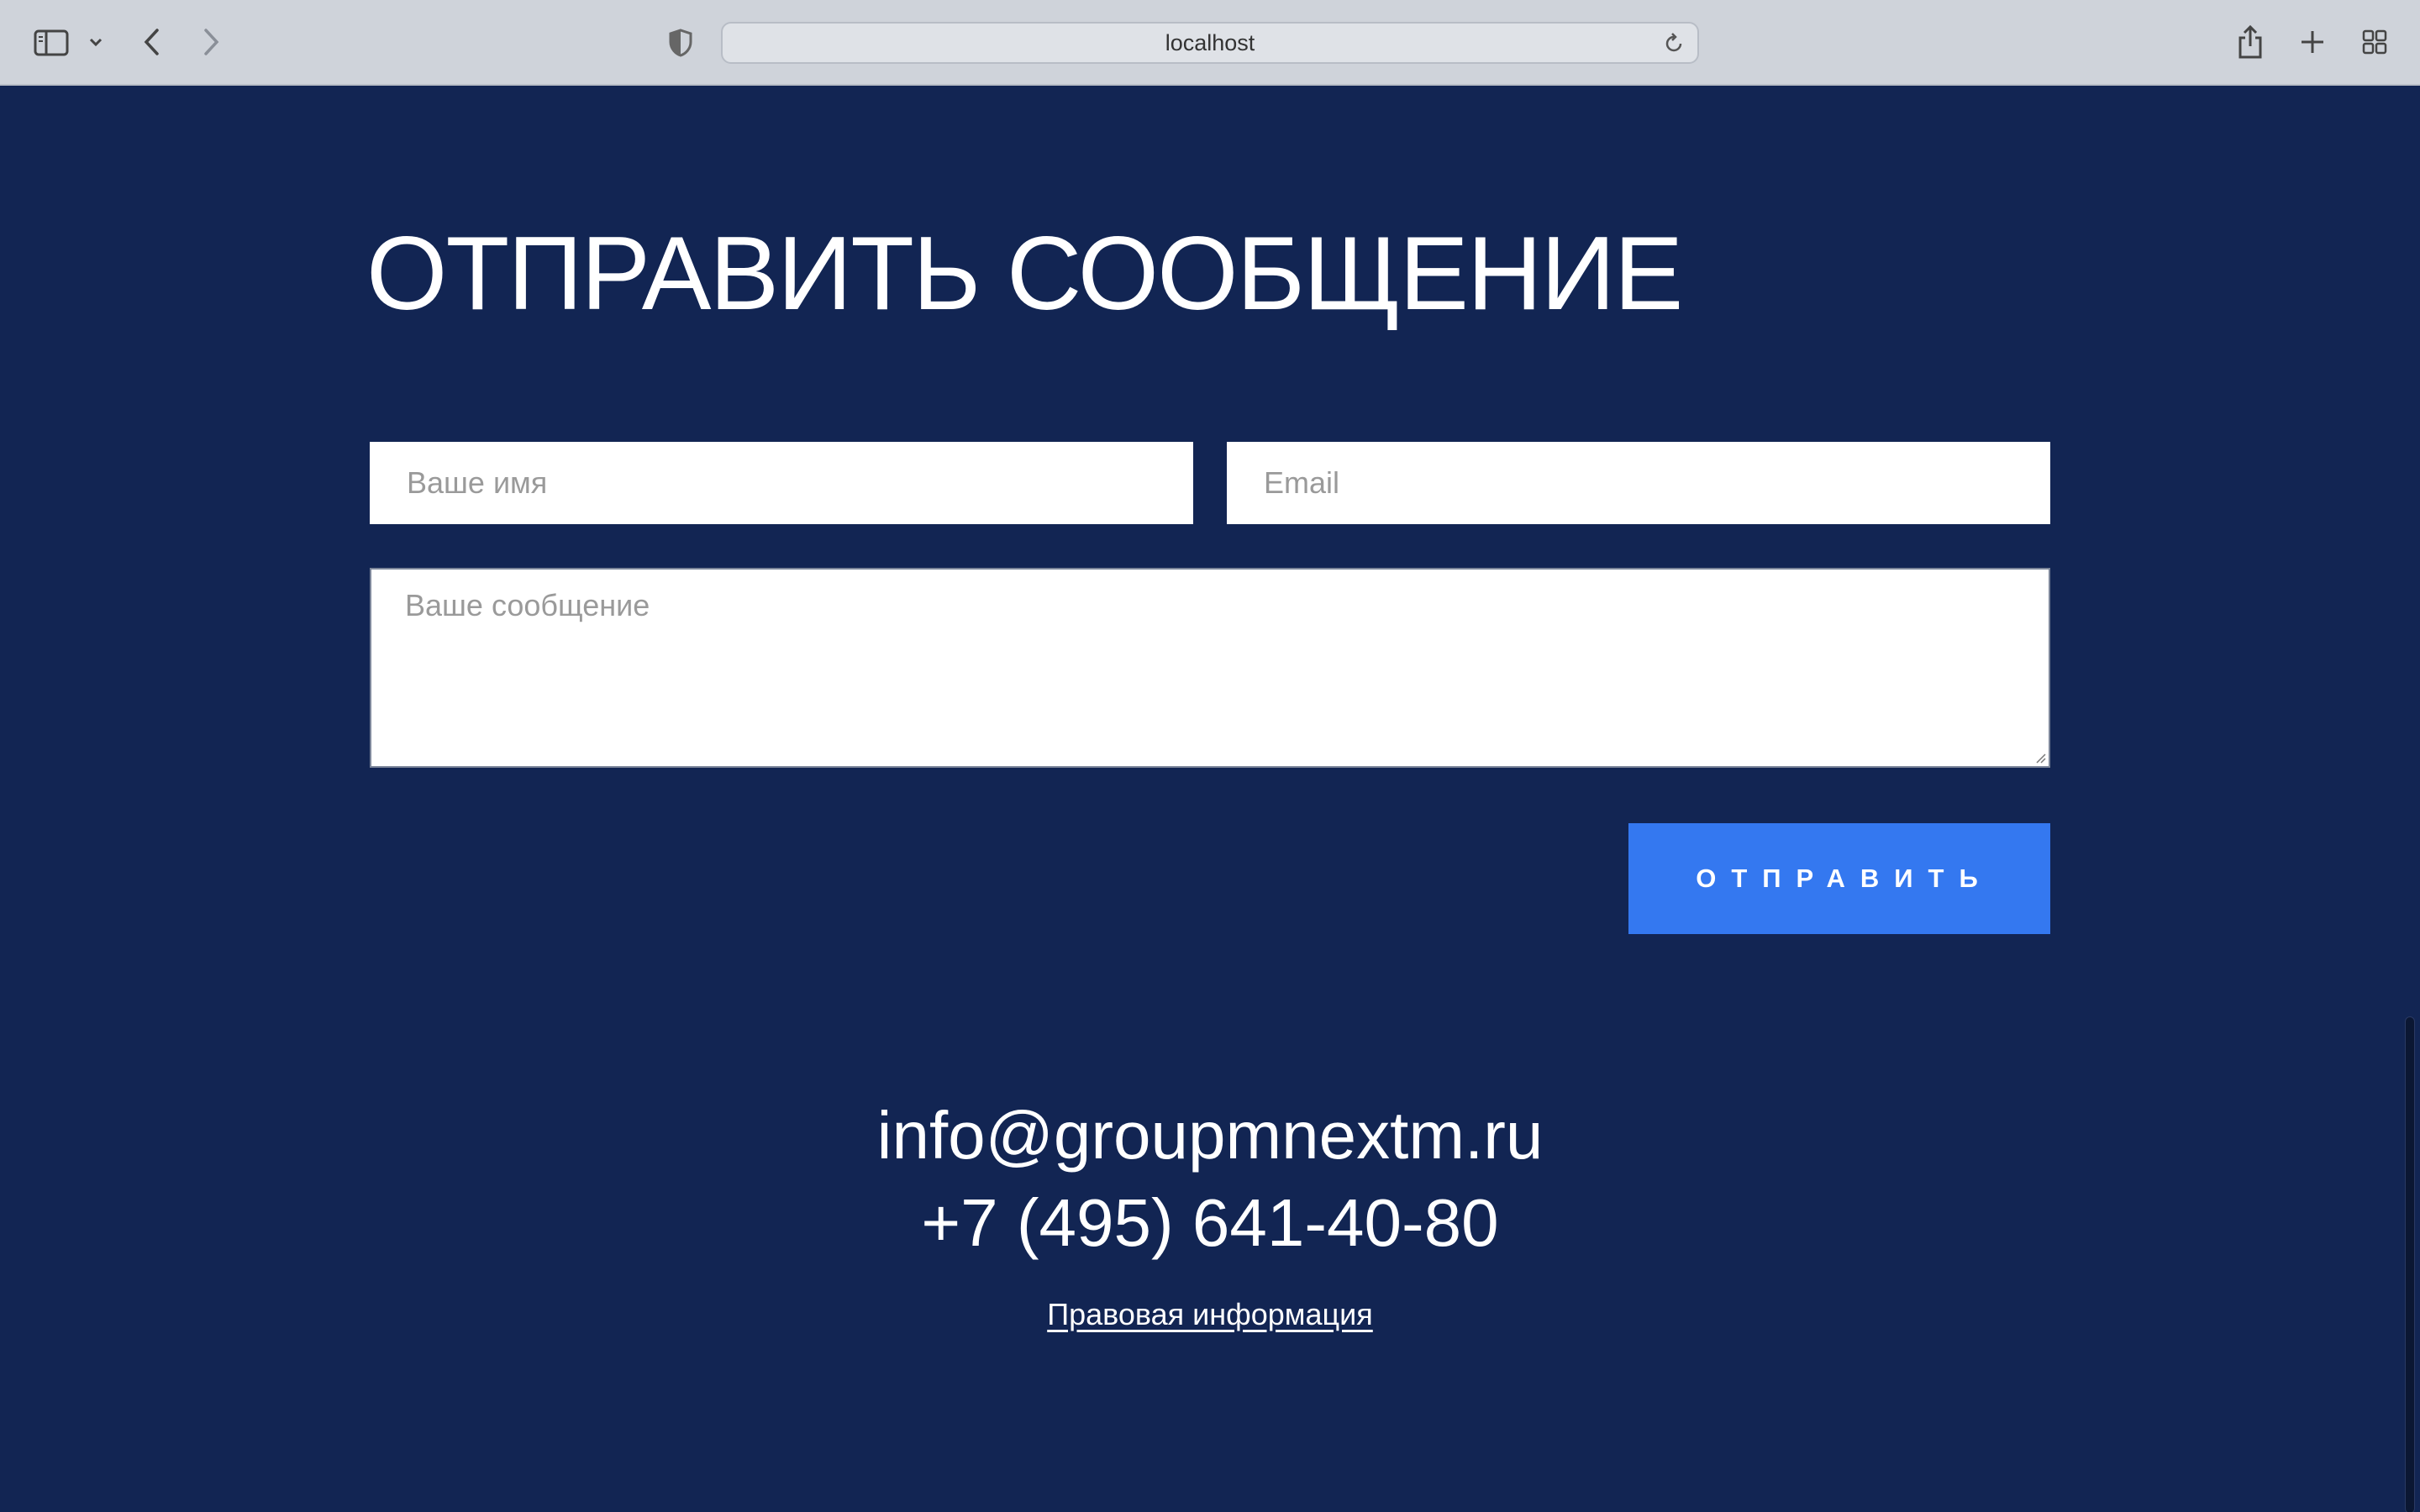 The image size is (2420, 1512). Describe the element at coordinates (151, 42) in the screenshot. I see `chevron-left-icon` at that location.